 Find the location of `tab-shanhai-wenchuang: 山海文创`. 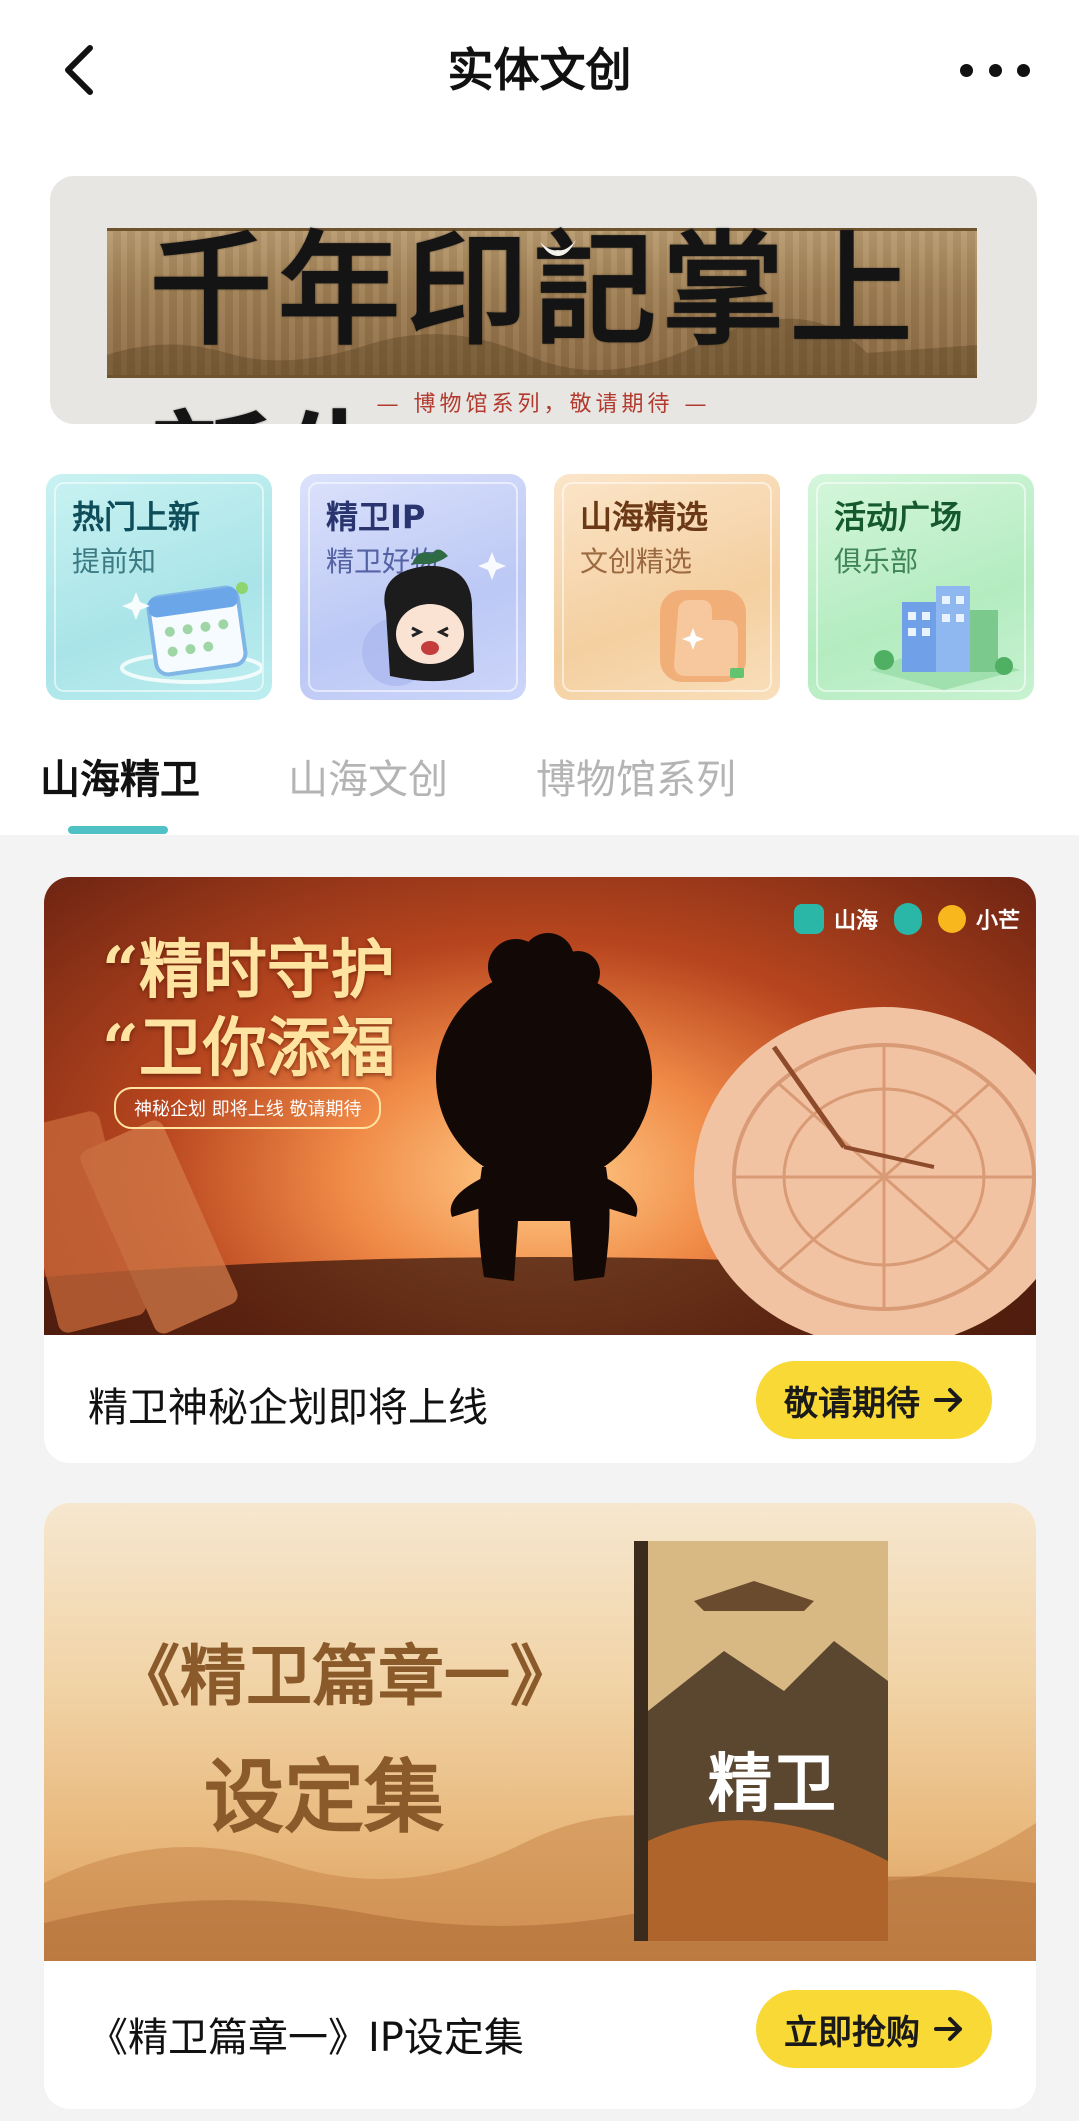

tab-shanhai-wenchuang: 山海文创 is located at coordinates (368, 780).